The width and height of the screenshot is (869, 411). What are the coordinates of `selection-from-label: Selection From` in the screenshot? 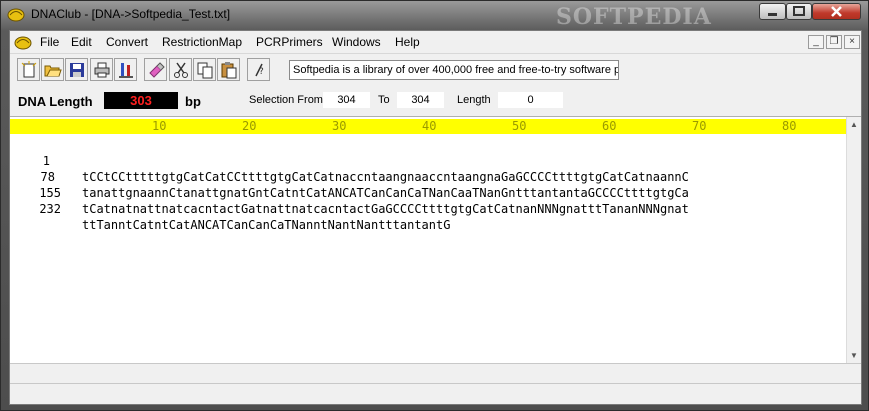 It's located at (286, 100).